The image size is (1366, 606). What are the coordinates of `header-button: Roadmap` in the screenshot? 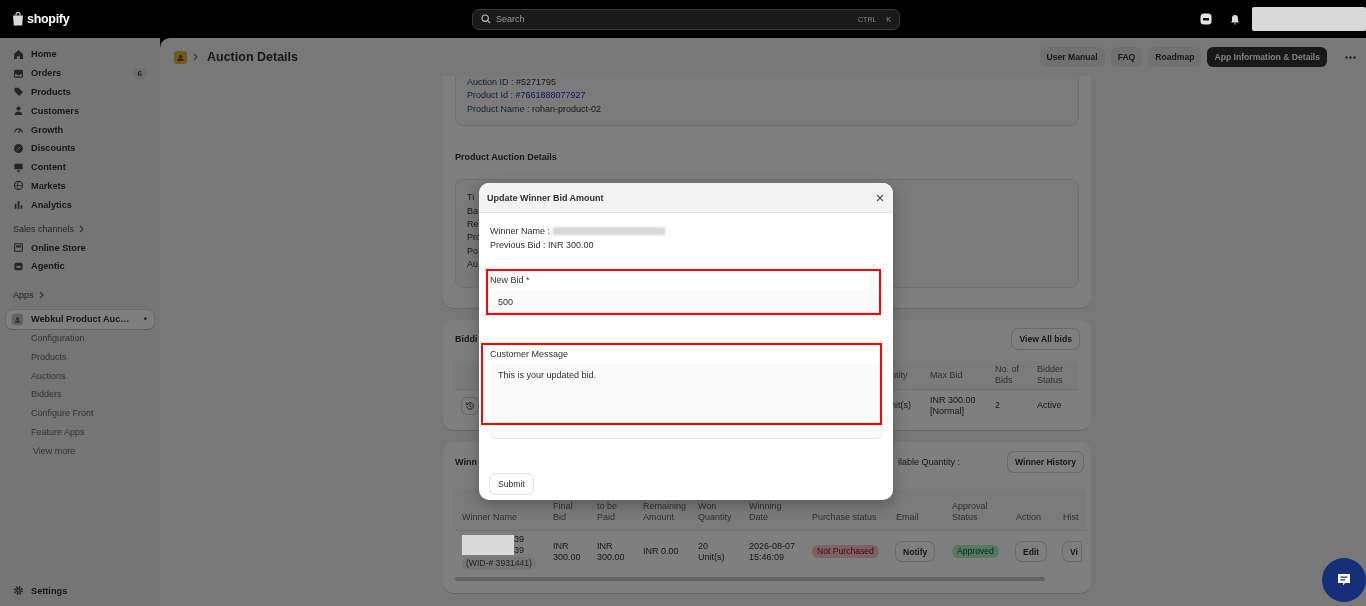 It's located at (1175, 57).